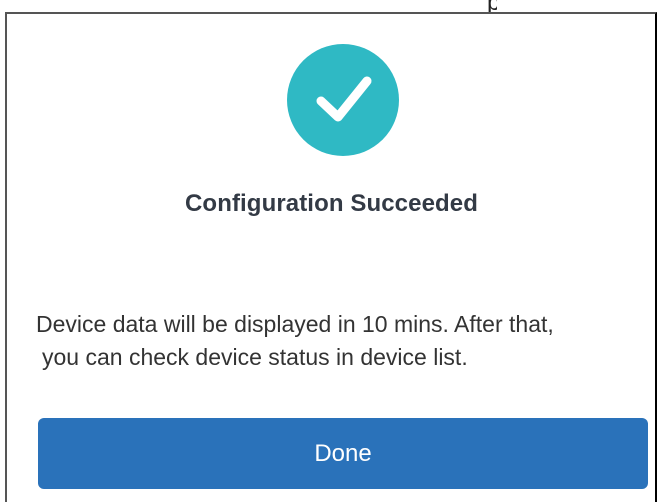 Image resolution: width=663 pixels, height=502 pixels. I want to click on check-circle-icon, so click(343, 100).